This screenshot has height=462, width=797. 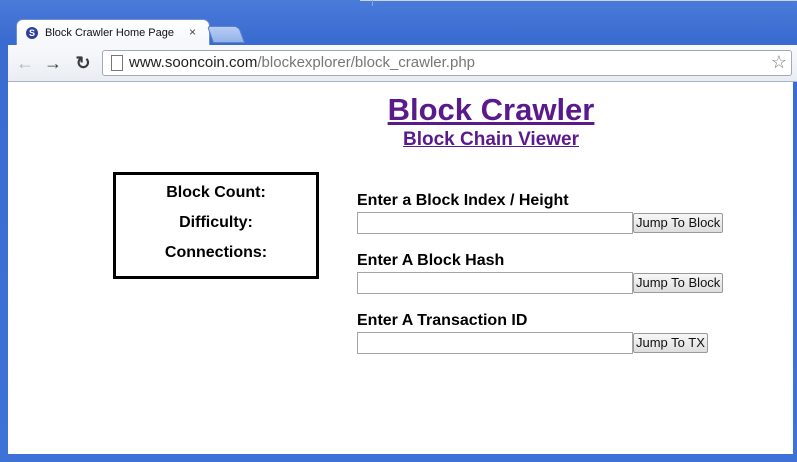 What do you see at coordinates (495, 223) in the screenshot?
I see `block-index-input` at bounding box center [495, 223].